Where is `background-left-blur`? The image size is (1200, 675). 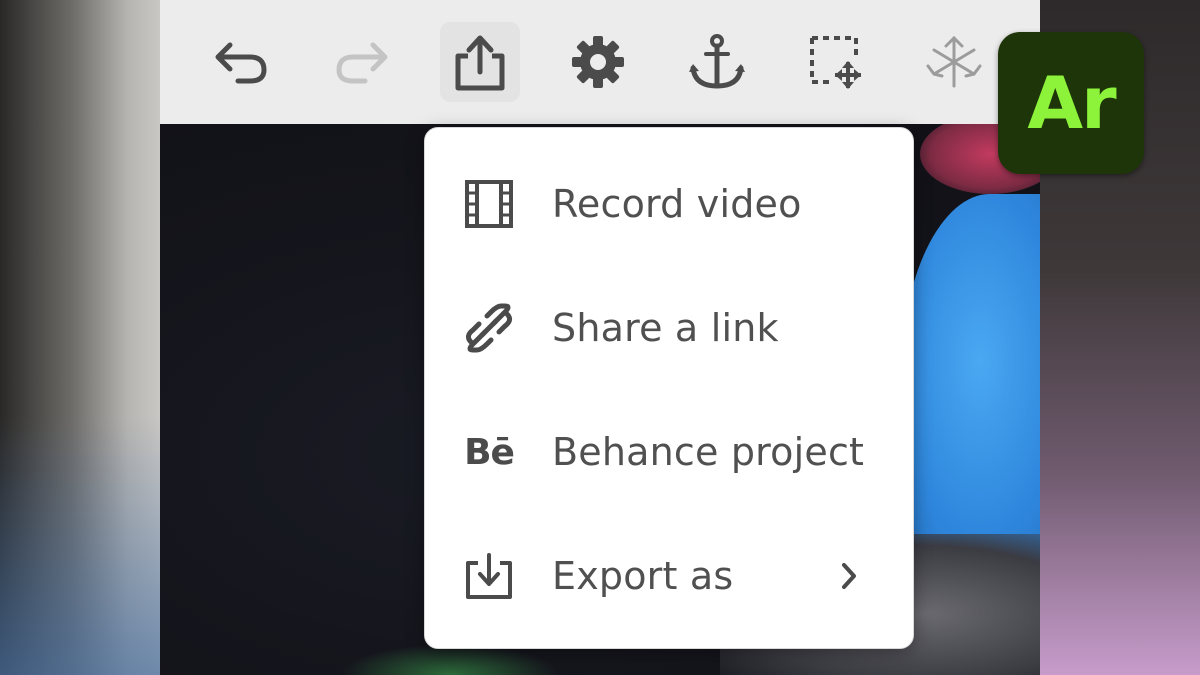
background-left-blur is located at coordinates (80, 337).